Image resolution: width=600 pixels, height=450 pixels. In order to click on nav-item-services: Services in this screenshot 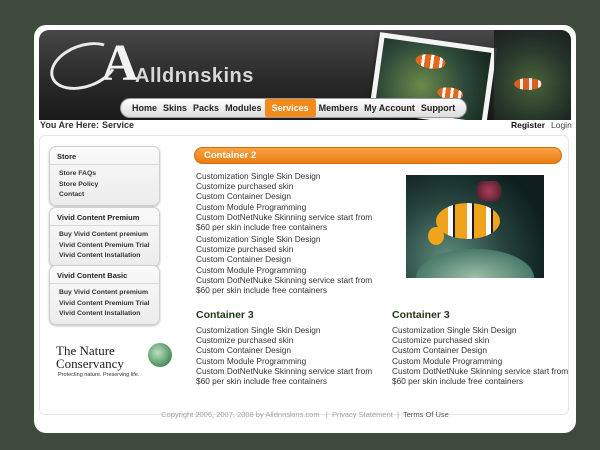, I will do `click(290, 108)`.